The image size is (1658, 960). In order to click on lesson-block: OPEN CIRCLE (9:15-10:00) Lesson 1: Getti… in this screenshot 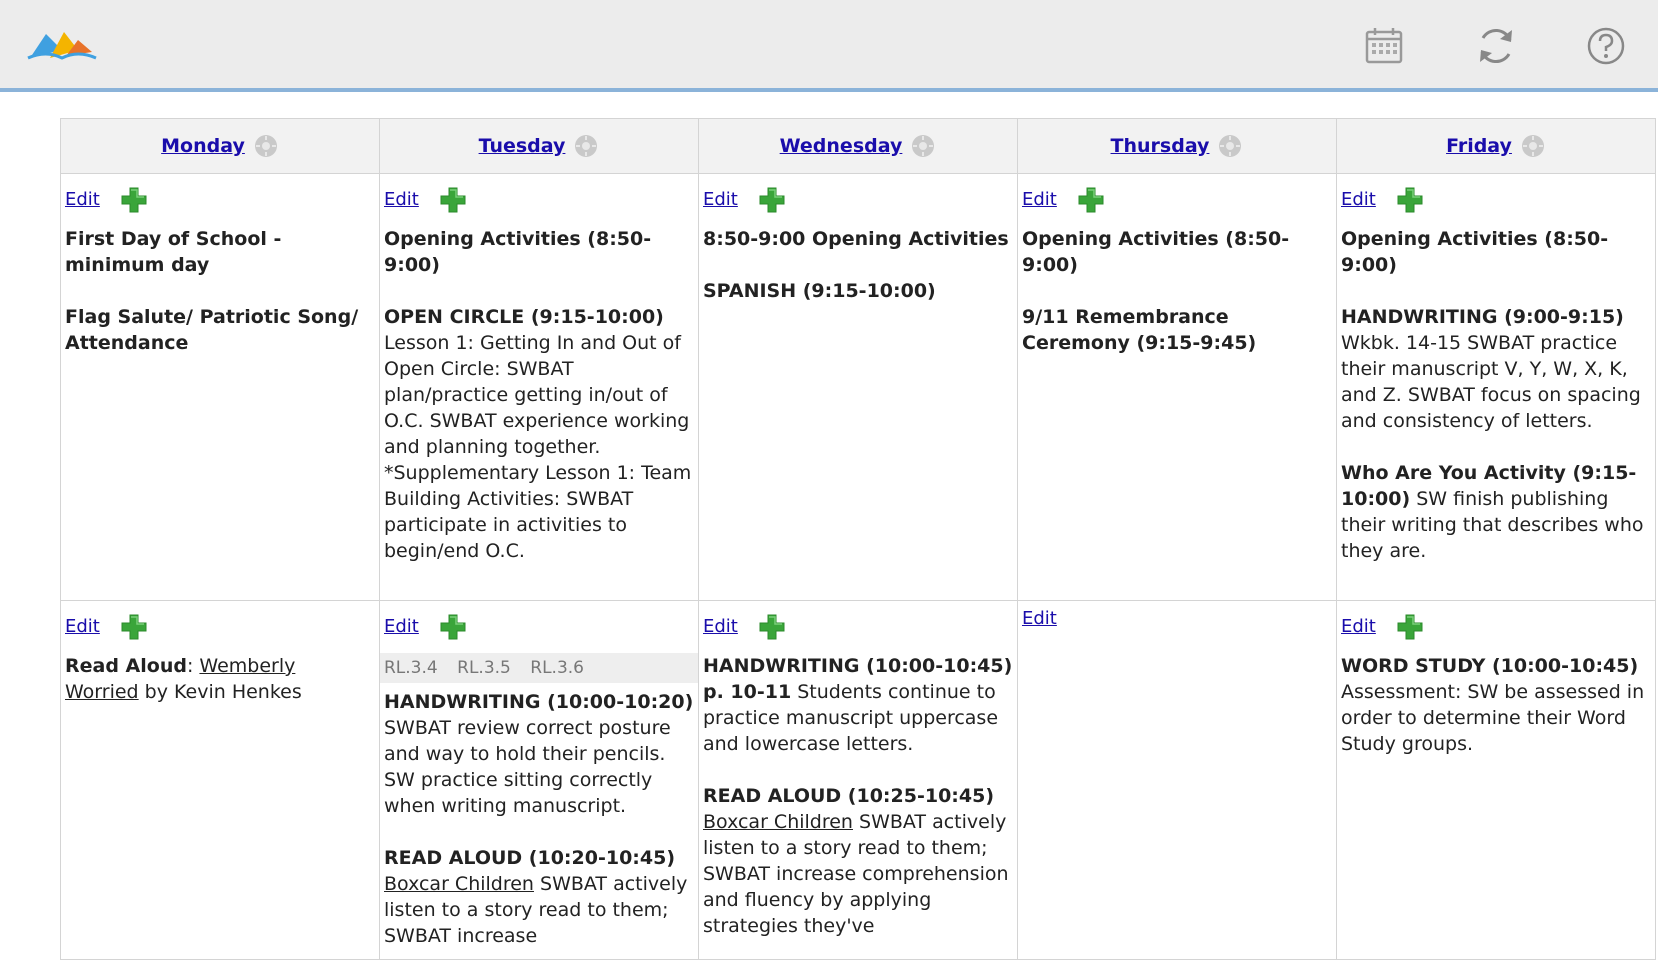, I will do `click(539, 434)`.